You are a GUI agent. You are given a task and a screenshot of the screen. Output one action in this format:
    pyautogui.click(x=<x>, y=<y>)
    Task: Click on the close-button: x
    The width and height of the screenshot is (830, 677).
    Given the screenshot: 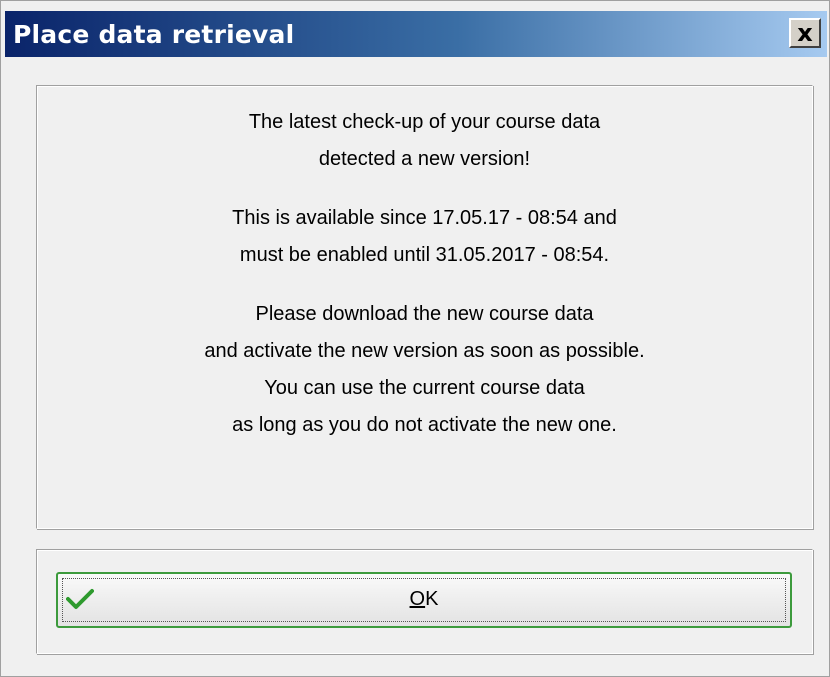 What is the action you would take?
    pyautogui.click(x=805, y=33)
    